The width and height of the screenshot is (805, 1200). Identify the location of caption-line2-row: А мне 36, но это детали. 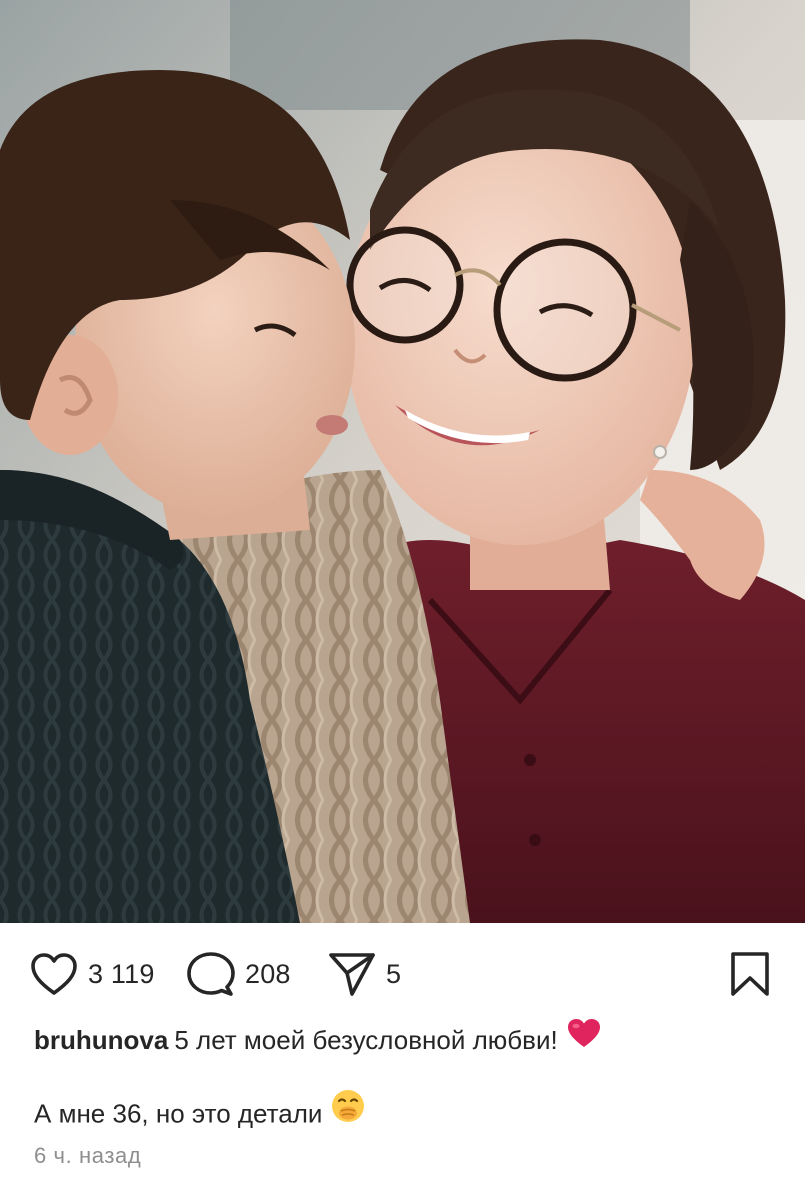
(404, 1114).